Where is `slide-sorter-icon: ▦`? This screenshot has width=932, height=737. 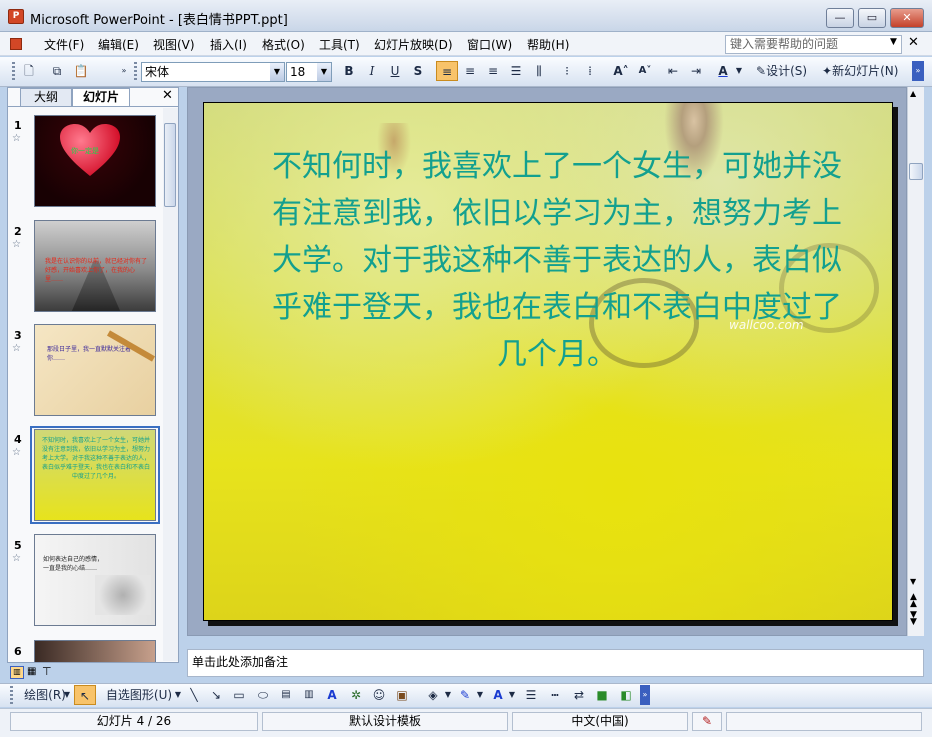
slide-sorter-icon: ▦ is located at coordinates (31, 671).